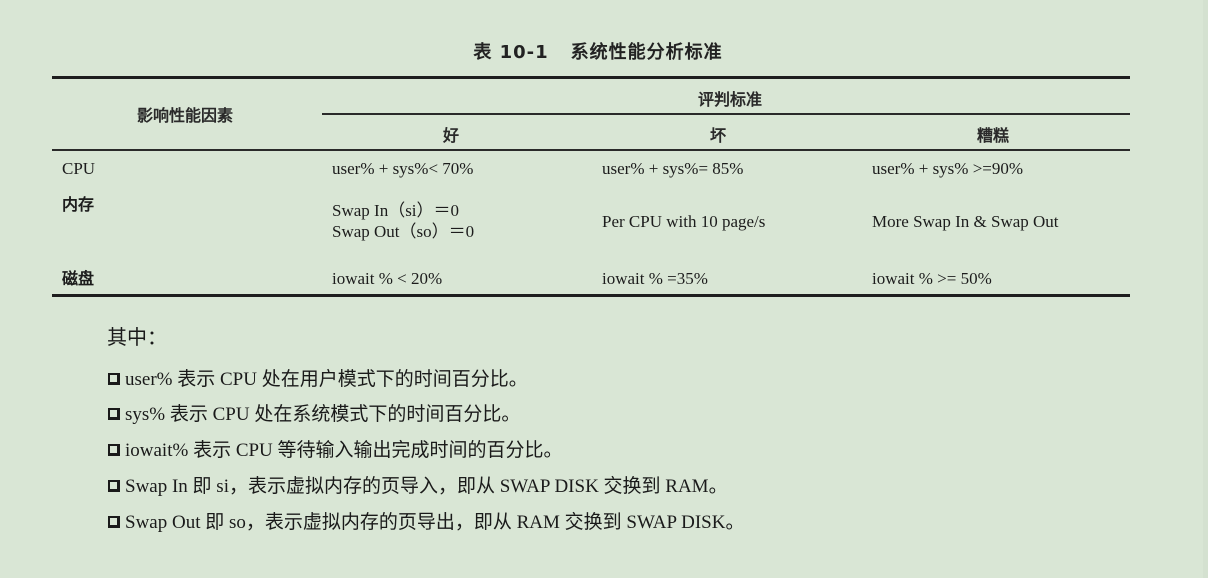 Image resolution: width=1208 pixels, height=578 pixels. What do you see at coordinates (591, 150) in the screenshot?
I see `header-bottom-rule` at bounding box center [591, 150].